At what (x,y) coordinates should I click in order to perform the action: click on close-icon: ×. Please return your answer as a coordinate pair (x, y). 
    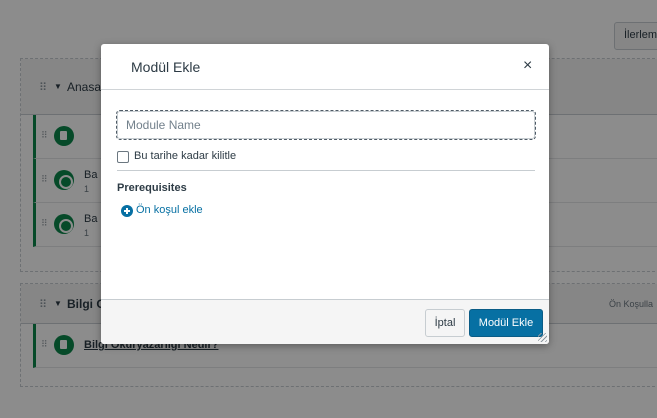
    Looking at the image, I should click on (527, 66).